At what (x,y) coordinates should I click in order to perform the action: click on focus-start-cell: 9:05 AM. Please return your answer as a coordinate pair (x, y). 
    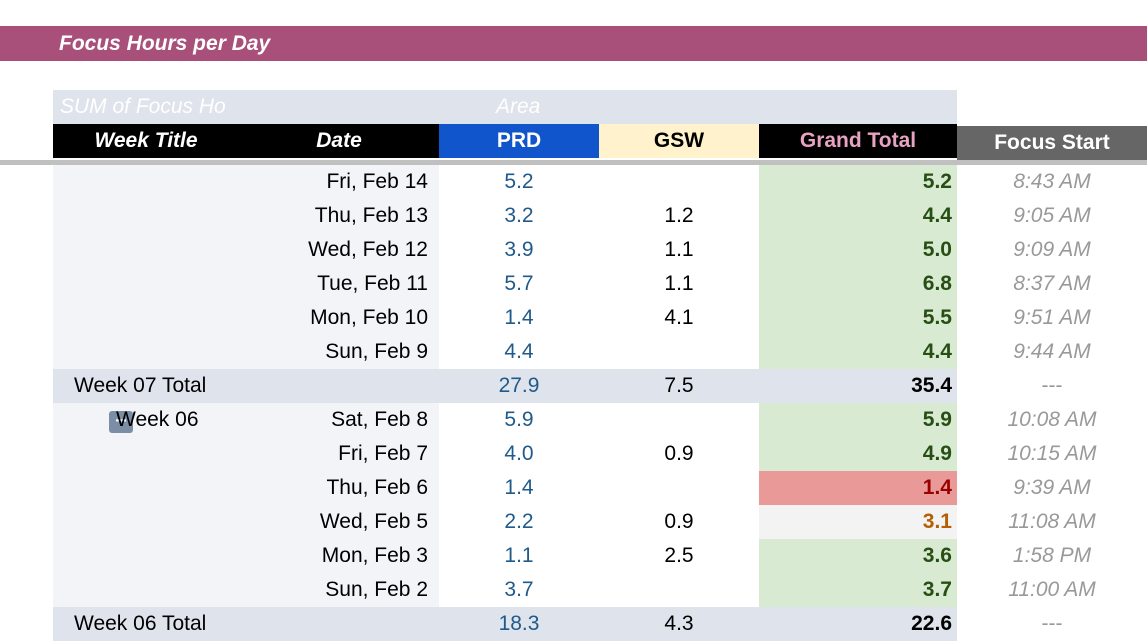
    Looking at the image, I should click on (1052, 216).